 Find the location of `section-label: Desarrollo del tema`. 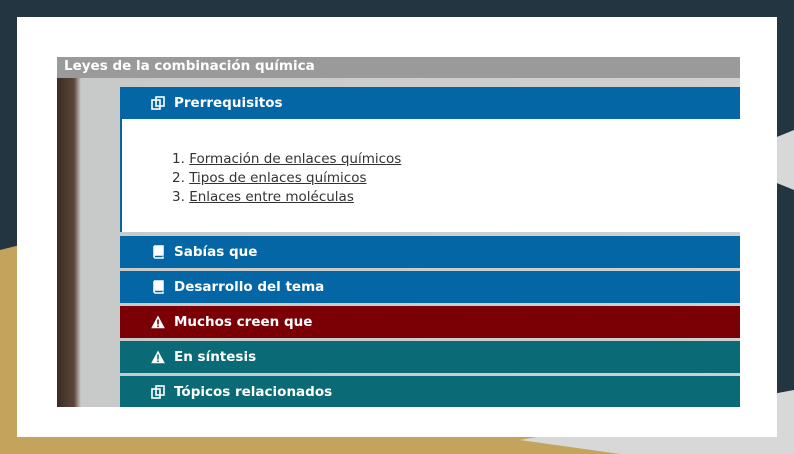

section-label: Desarrollo del tema is located at coordinates (249, 287).